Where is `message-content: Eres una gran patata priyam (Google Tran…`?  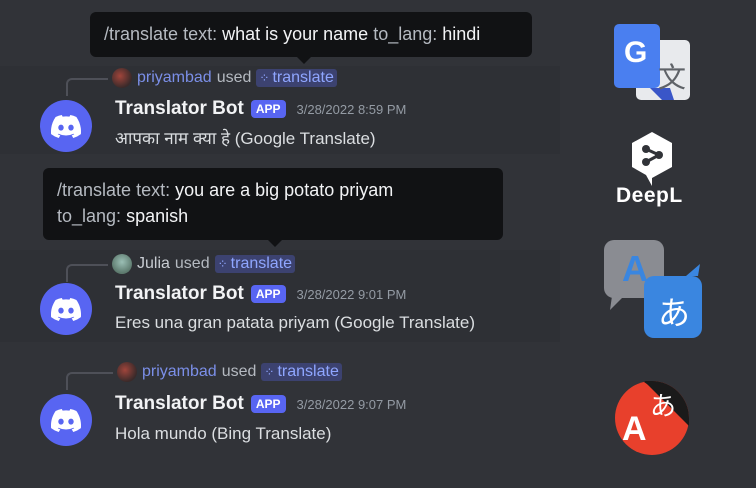 message-content: Eres una gran patata priyam (Google Tran… is located at coordinates (295, 322).